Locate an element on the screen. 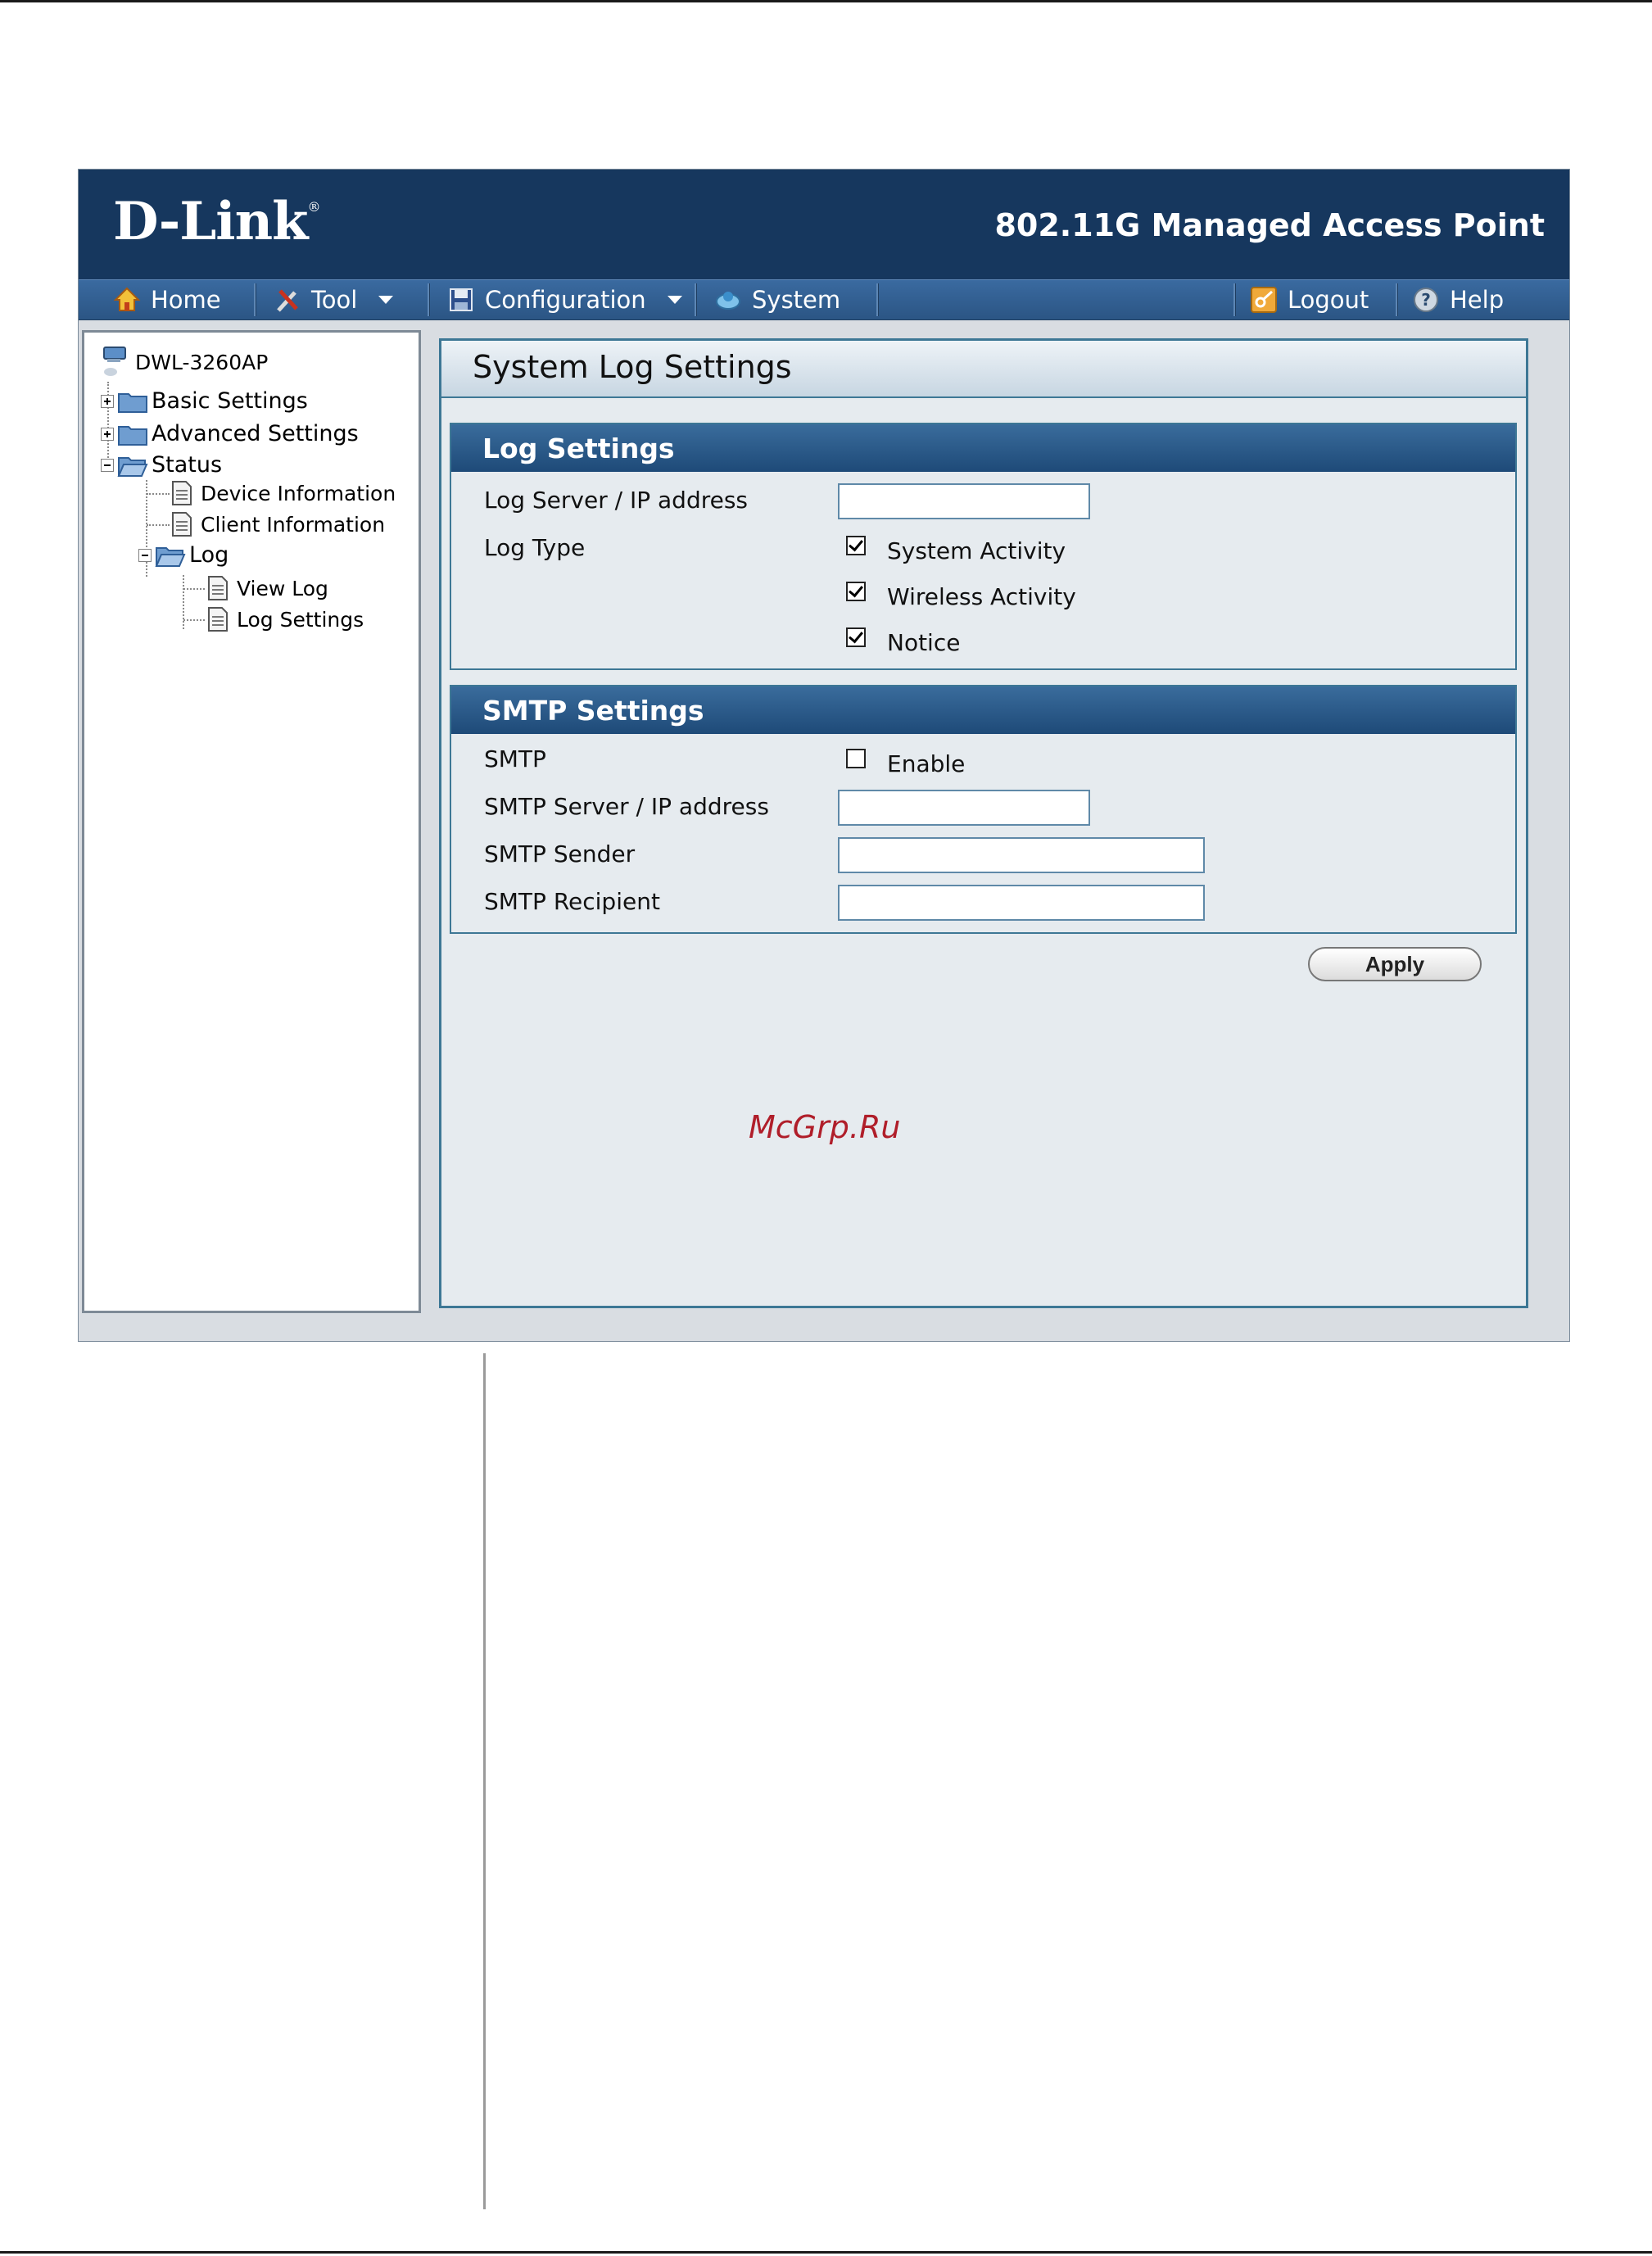 The image size is (1652, 2256). nav-home-label: Home is located at coordinates (186, 300).